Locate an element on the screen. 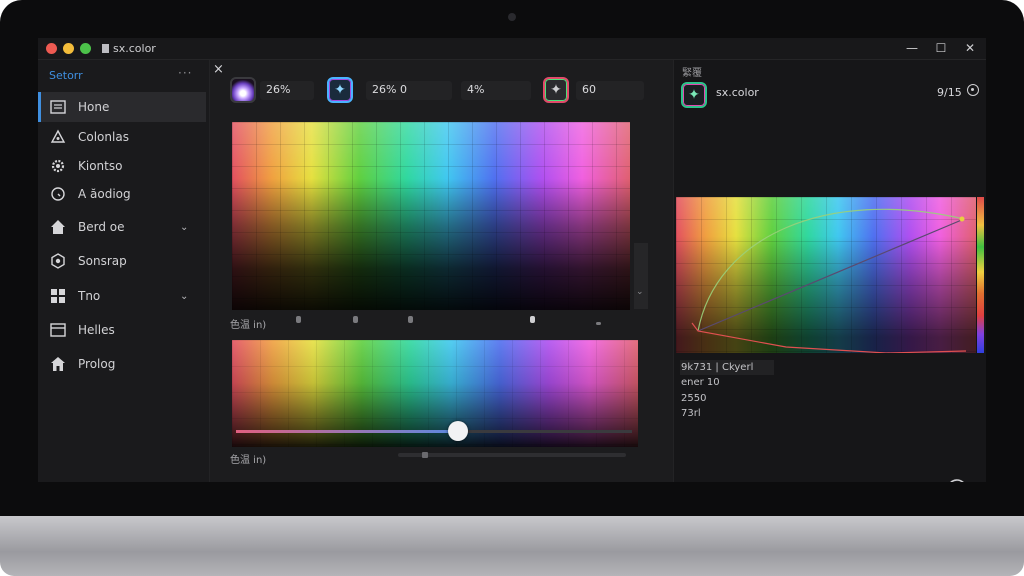  sidebar-item-board: Berd oe ⌄ is located at coordinates (122, 227).